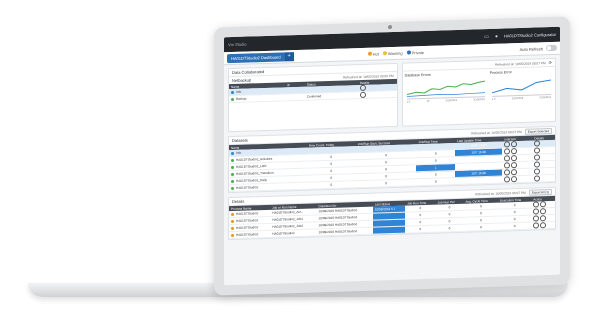 The width and height of the screenshot is (600, 325). I want to click on row-name: HA01DTStudio2, so click(250, 234).